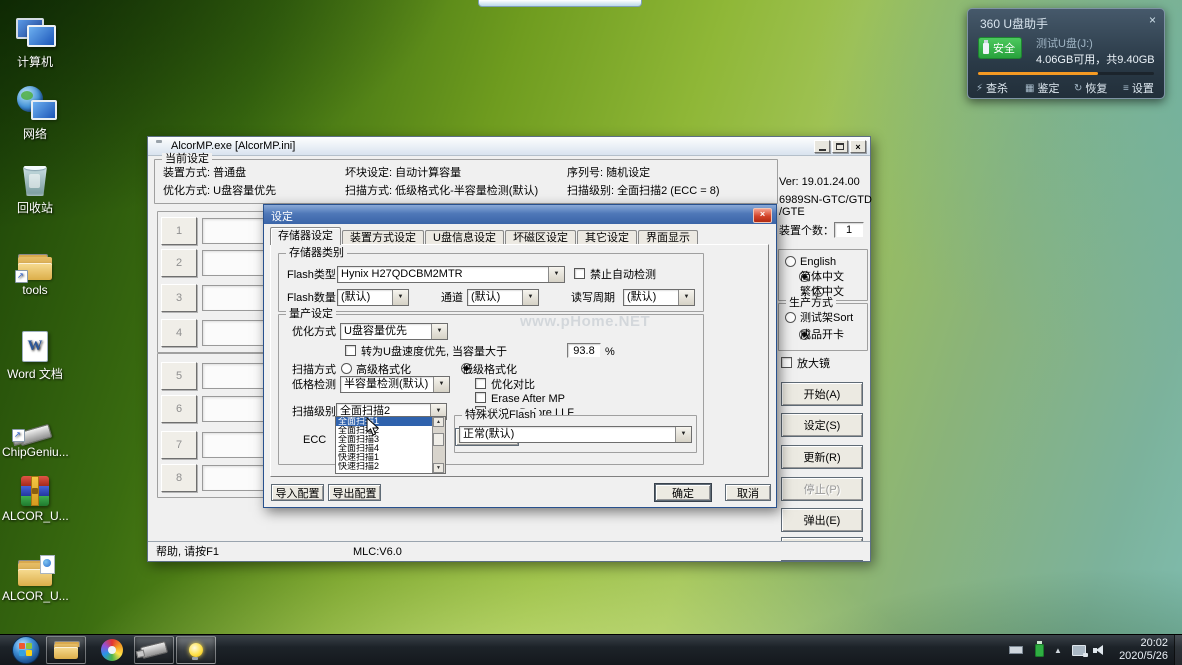  What do you see at coordinates (659, 297) in the screenshot?
I see `rw-cycle-dropdown: (默认) ▼` at bounding box center [659, 297].